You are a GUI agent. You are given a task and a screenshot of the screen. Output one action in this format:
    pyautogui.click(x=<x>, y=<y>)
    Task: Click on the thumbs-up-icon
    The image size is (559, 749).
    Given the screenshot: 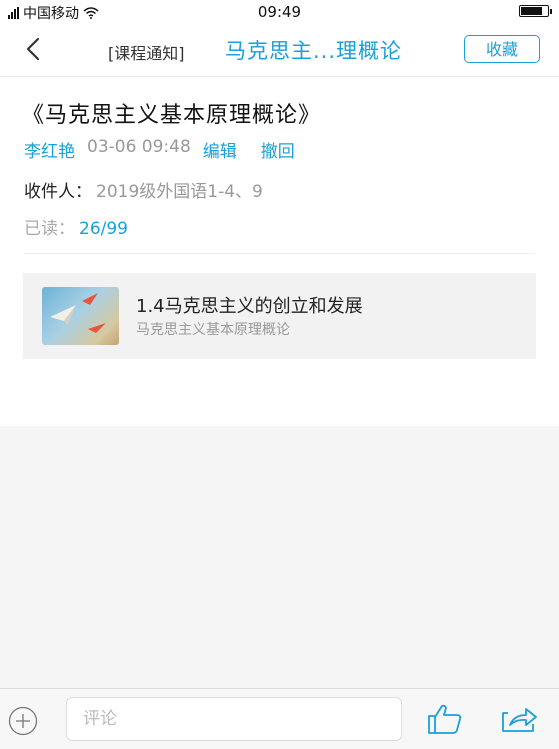 What is the action you would take?
    pyautogui.click(x=445, y=719)
    